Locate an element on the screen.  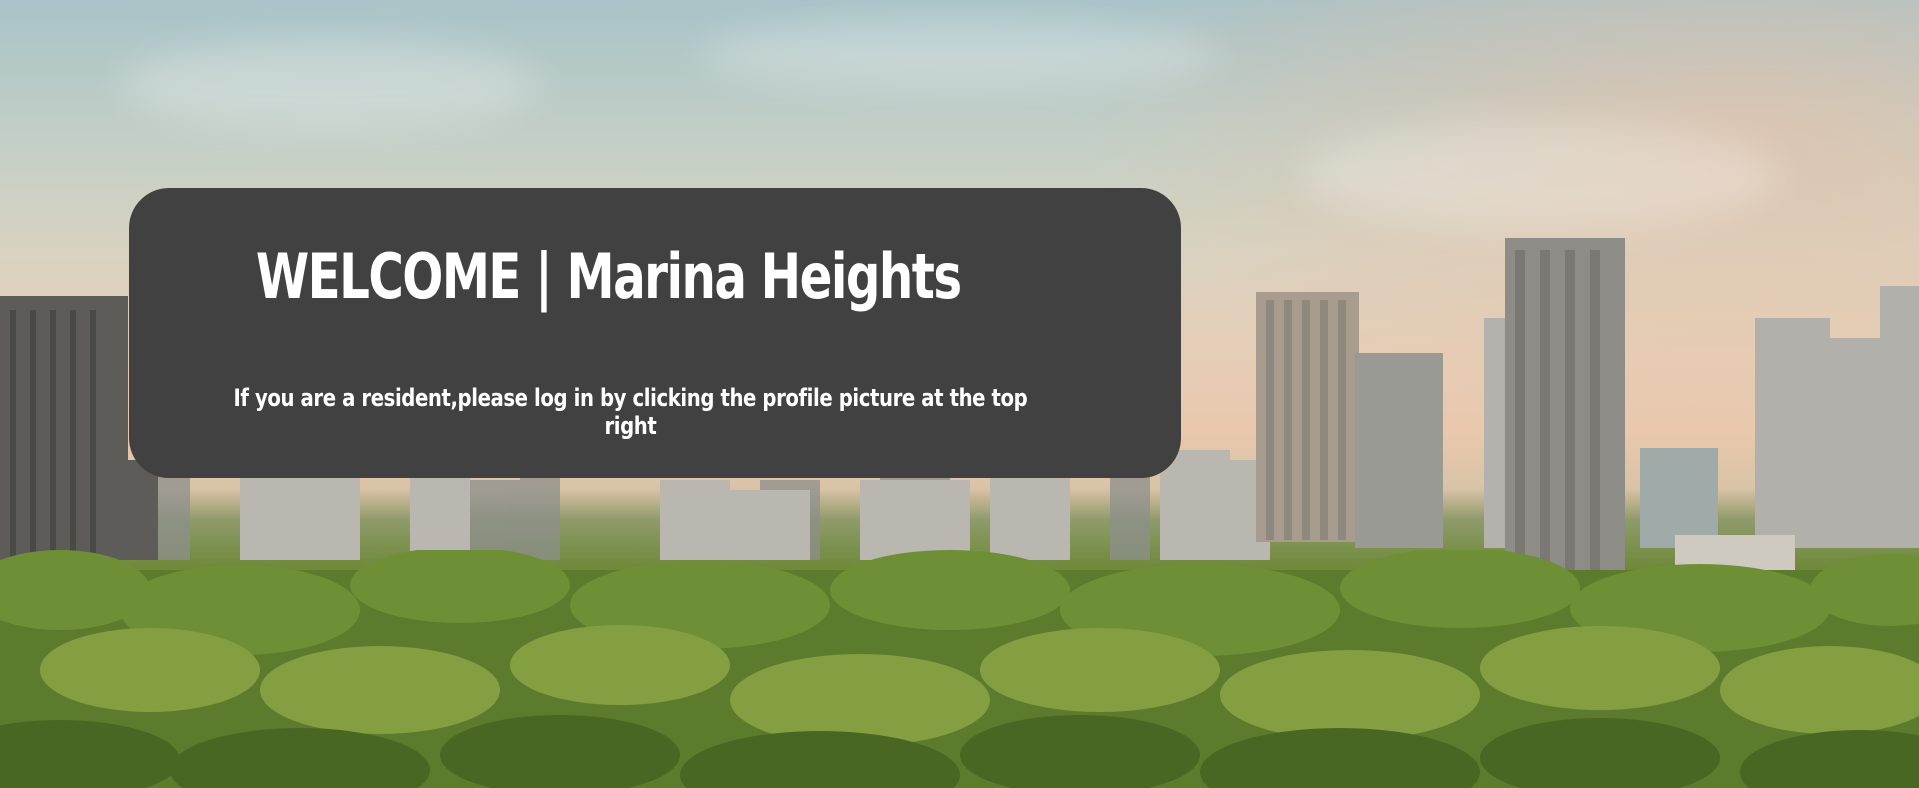
welcome-title: WELCOME | Marina Heights is located at coordinates (608, 276).